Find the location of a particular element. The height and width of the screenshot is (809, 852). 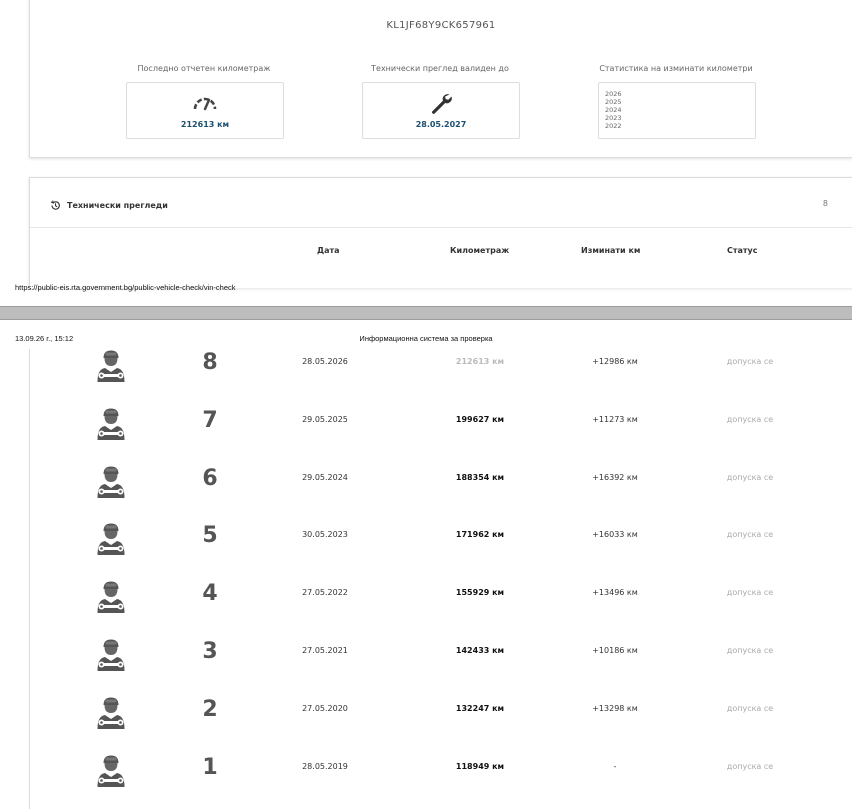

inspection-number: 1 is located at coordinates (210, 767).